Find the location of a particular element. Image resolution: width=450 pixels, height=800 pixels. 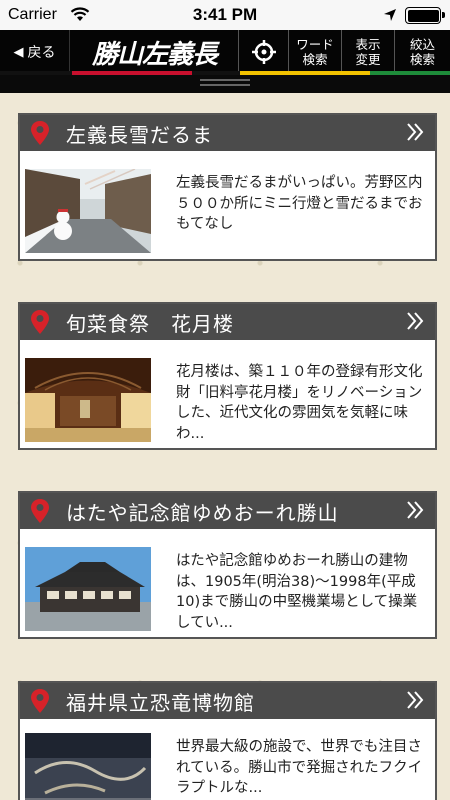

current-location-button is located at coordinates (263, 52).